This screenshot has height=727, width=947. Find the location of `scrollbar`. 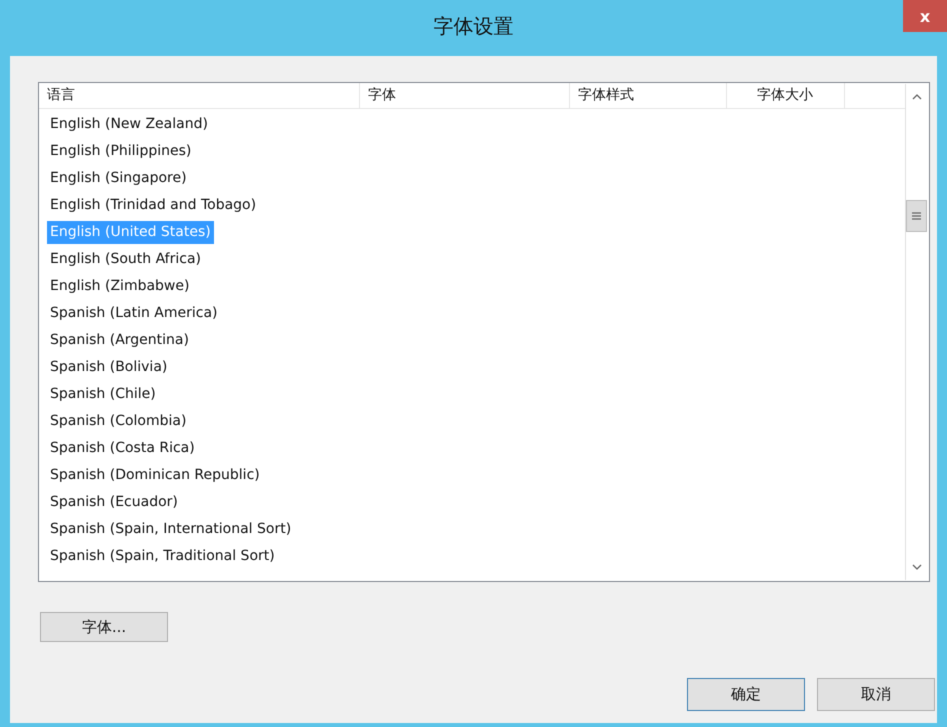

scrollbar is located at coordinates (916, 332).